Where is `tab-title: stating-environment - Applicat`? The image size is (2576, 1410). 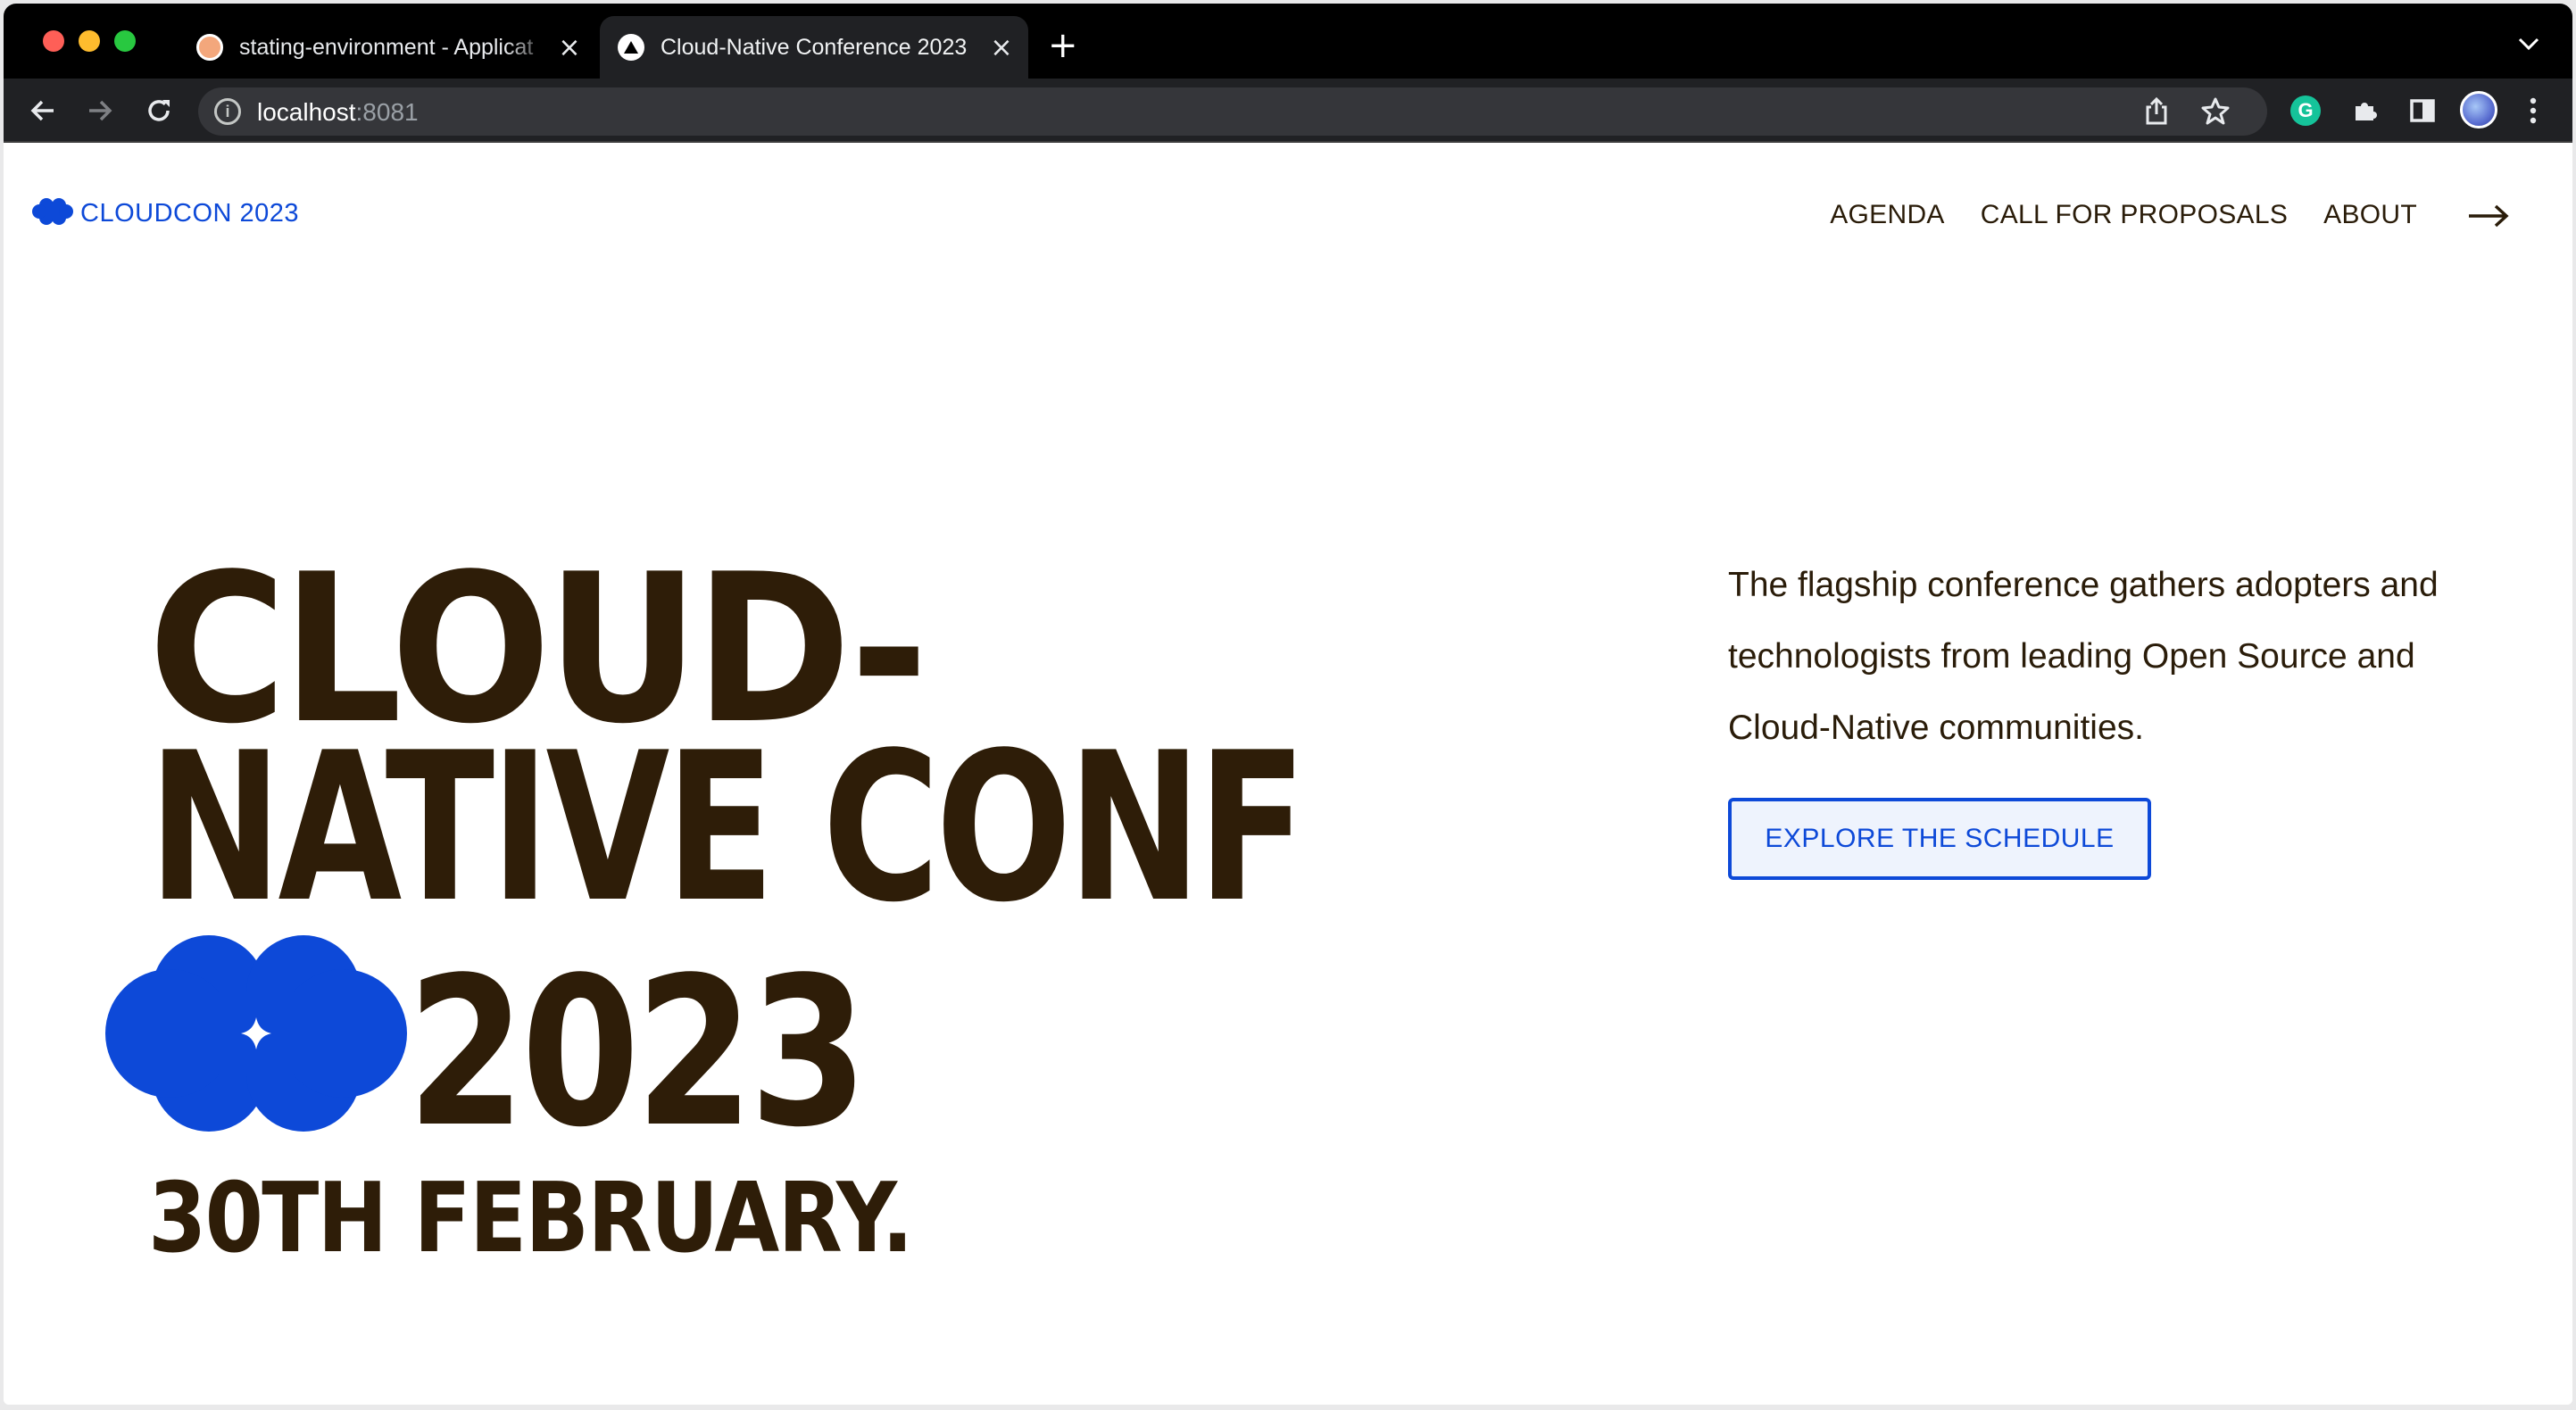 tab-title: stating-environment - Applicat is located at coordinates (386, 47).